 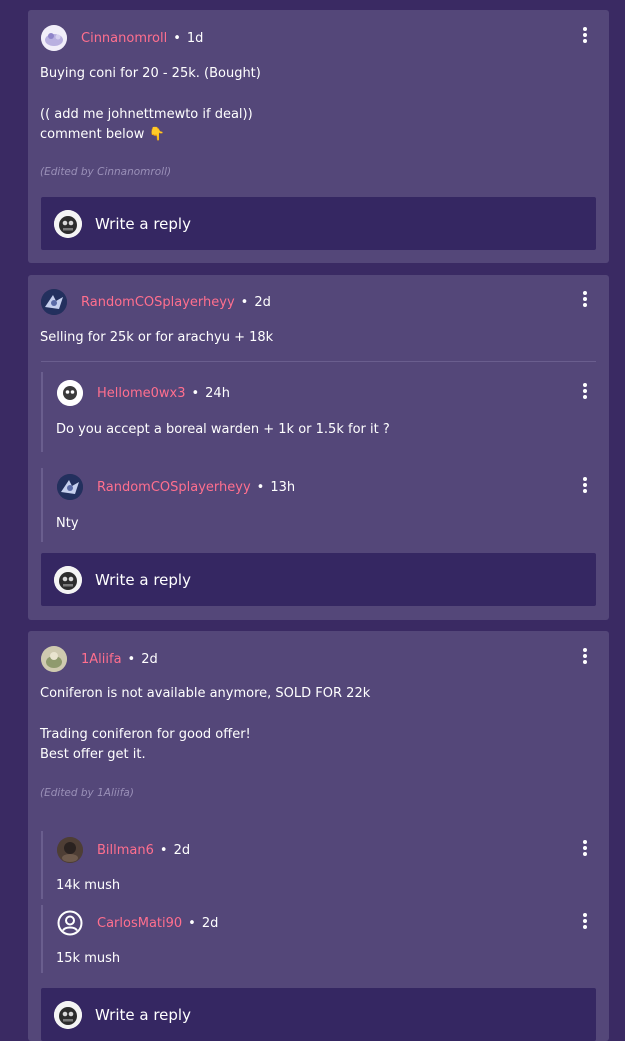 I want to click on comment-text-line: comment below 👇, so click(x=102, y=134).